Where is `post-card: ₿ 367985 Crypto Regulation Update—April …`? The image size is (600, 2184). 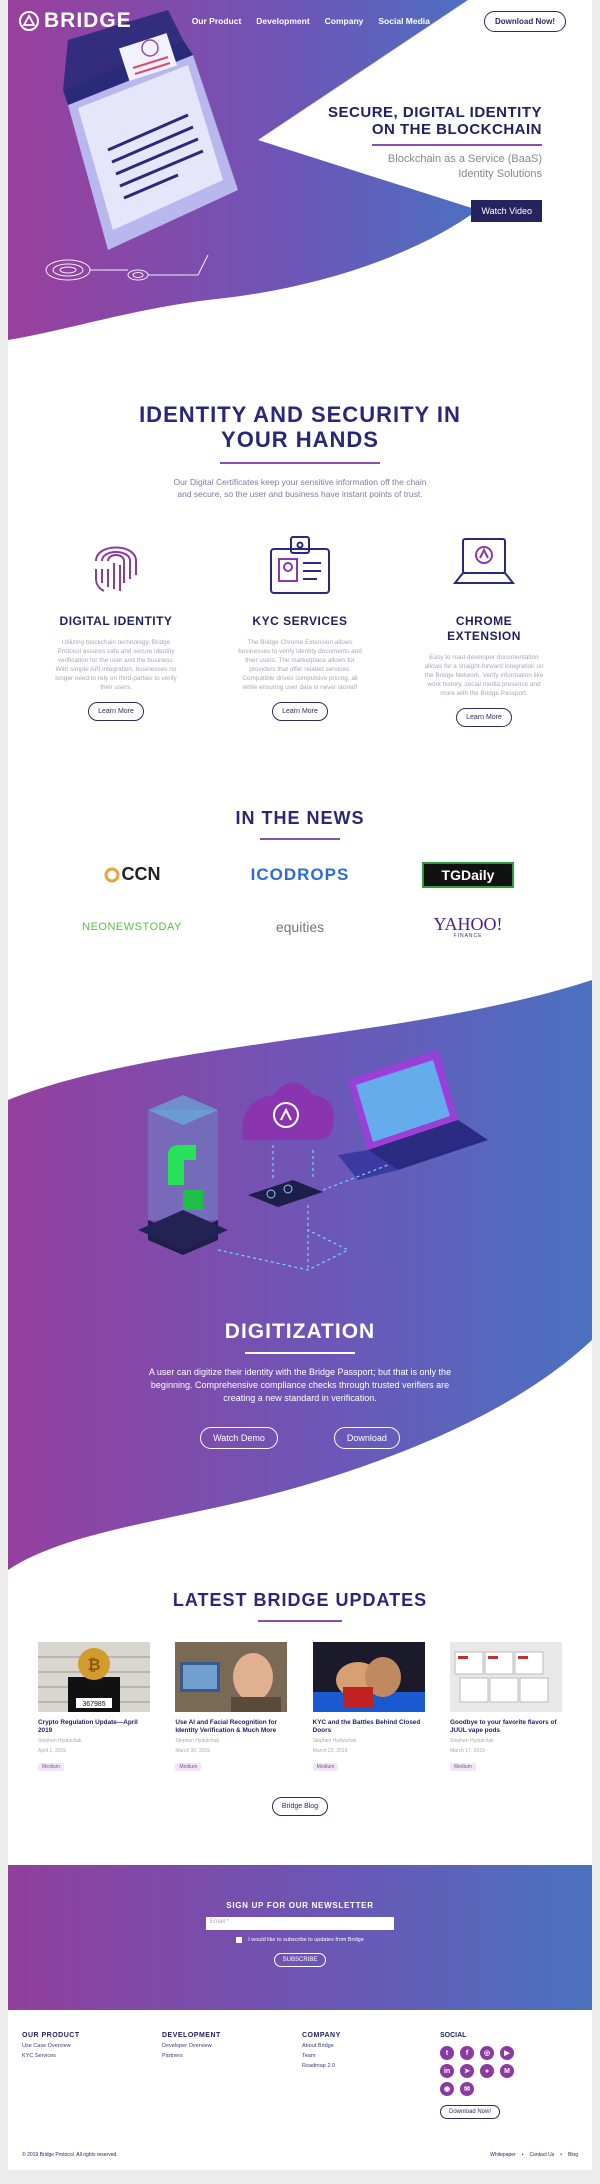 post-card: ₿ 367985 Crypto Regulation Update—April … is located at coordinates (94, 1707).